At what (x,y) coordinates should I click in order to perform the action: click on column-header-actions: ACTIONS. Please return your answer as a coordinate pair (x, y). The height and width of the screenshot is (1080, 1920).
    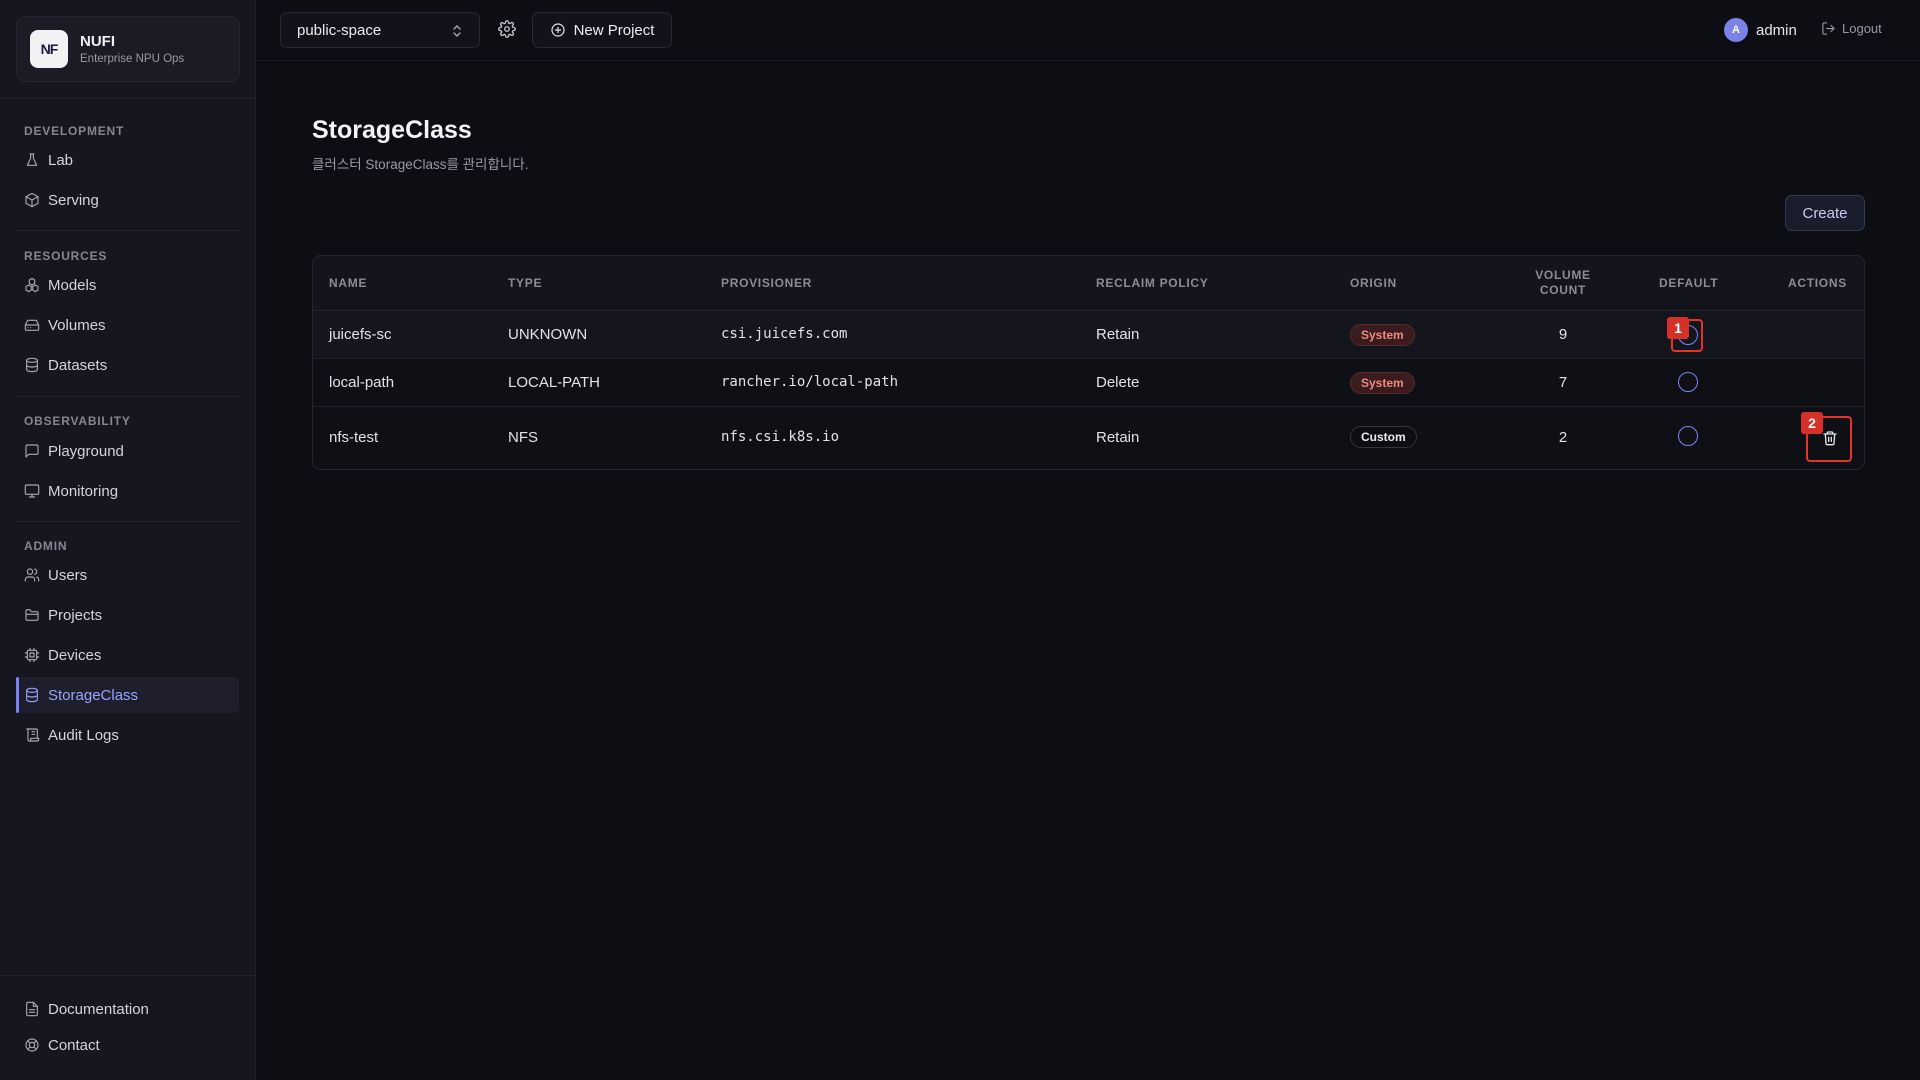
    Looking at the image, I should click on (1817, 283).